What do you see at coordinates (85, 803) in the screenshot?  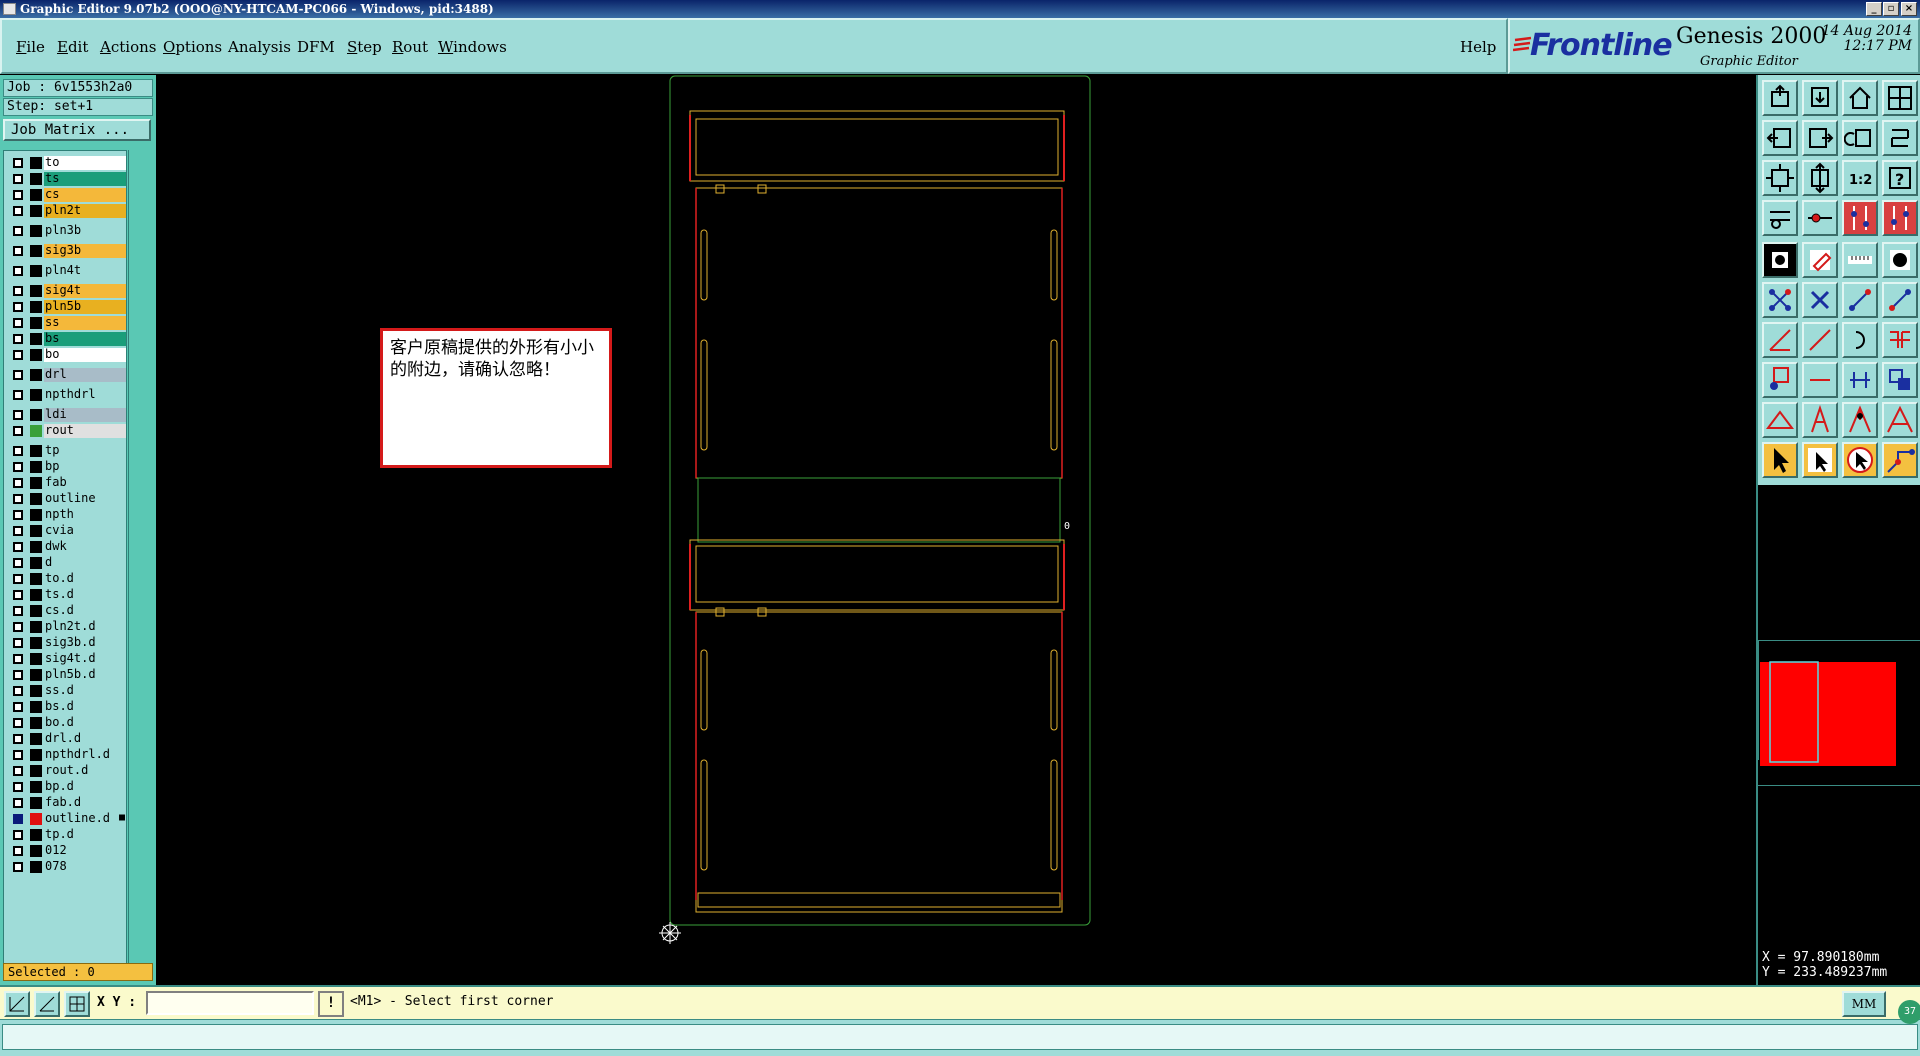 I see `layer-name: fab.d` at bounding box center [85, 803].